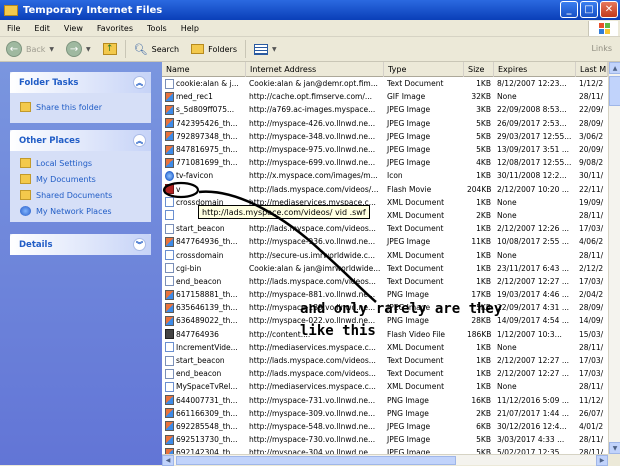 This screenshot has width=620, height=466. I want to click on type-cell: JPEG Image, so click(409, 242).